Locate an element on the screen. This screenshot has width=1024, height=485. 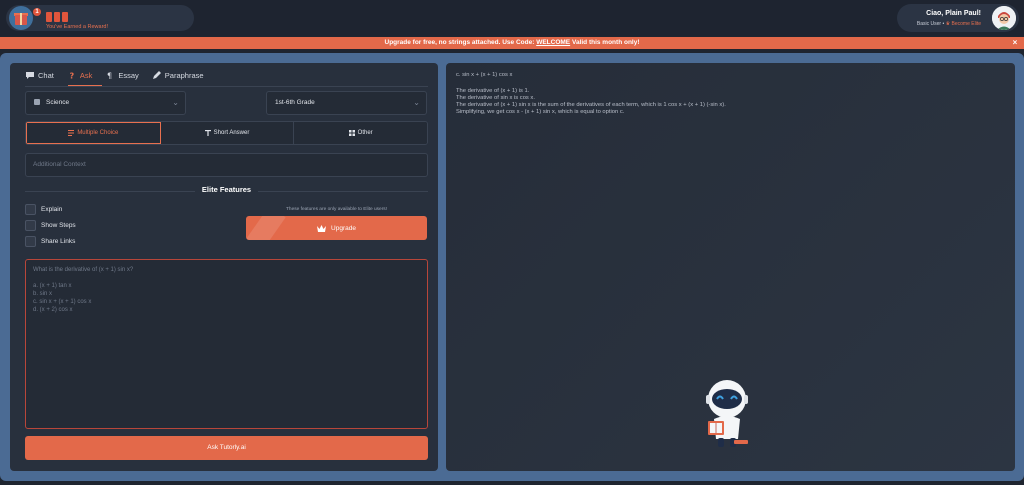
avatar is located at coordinates (1004, 18).